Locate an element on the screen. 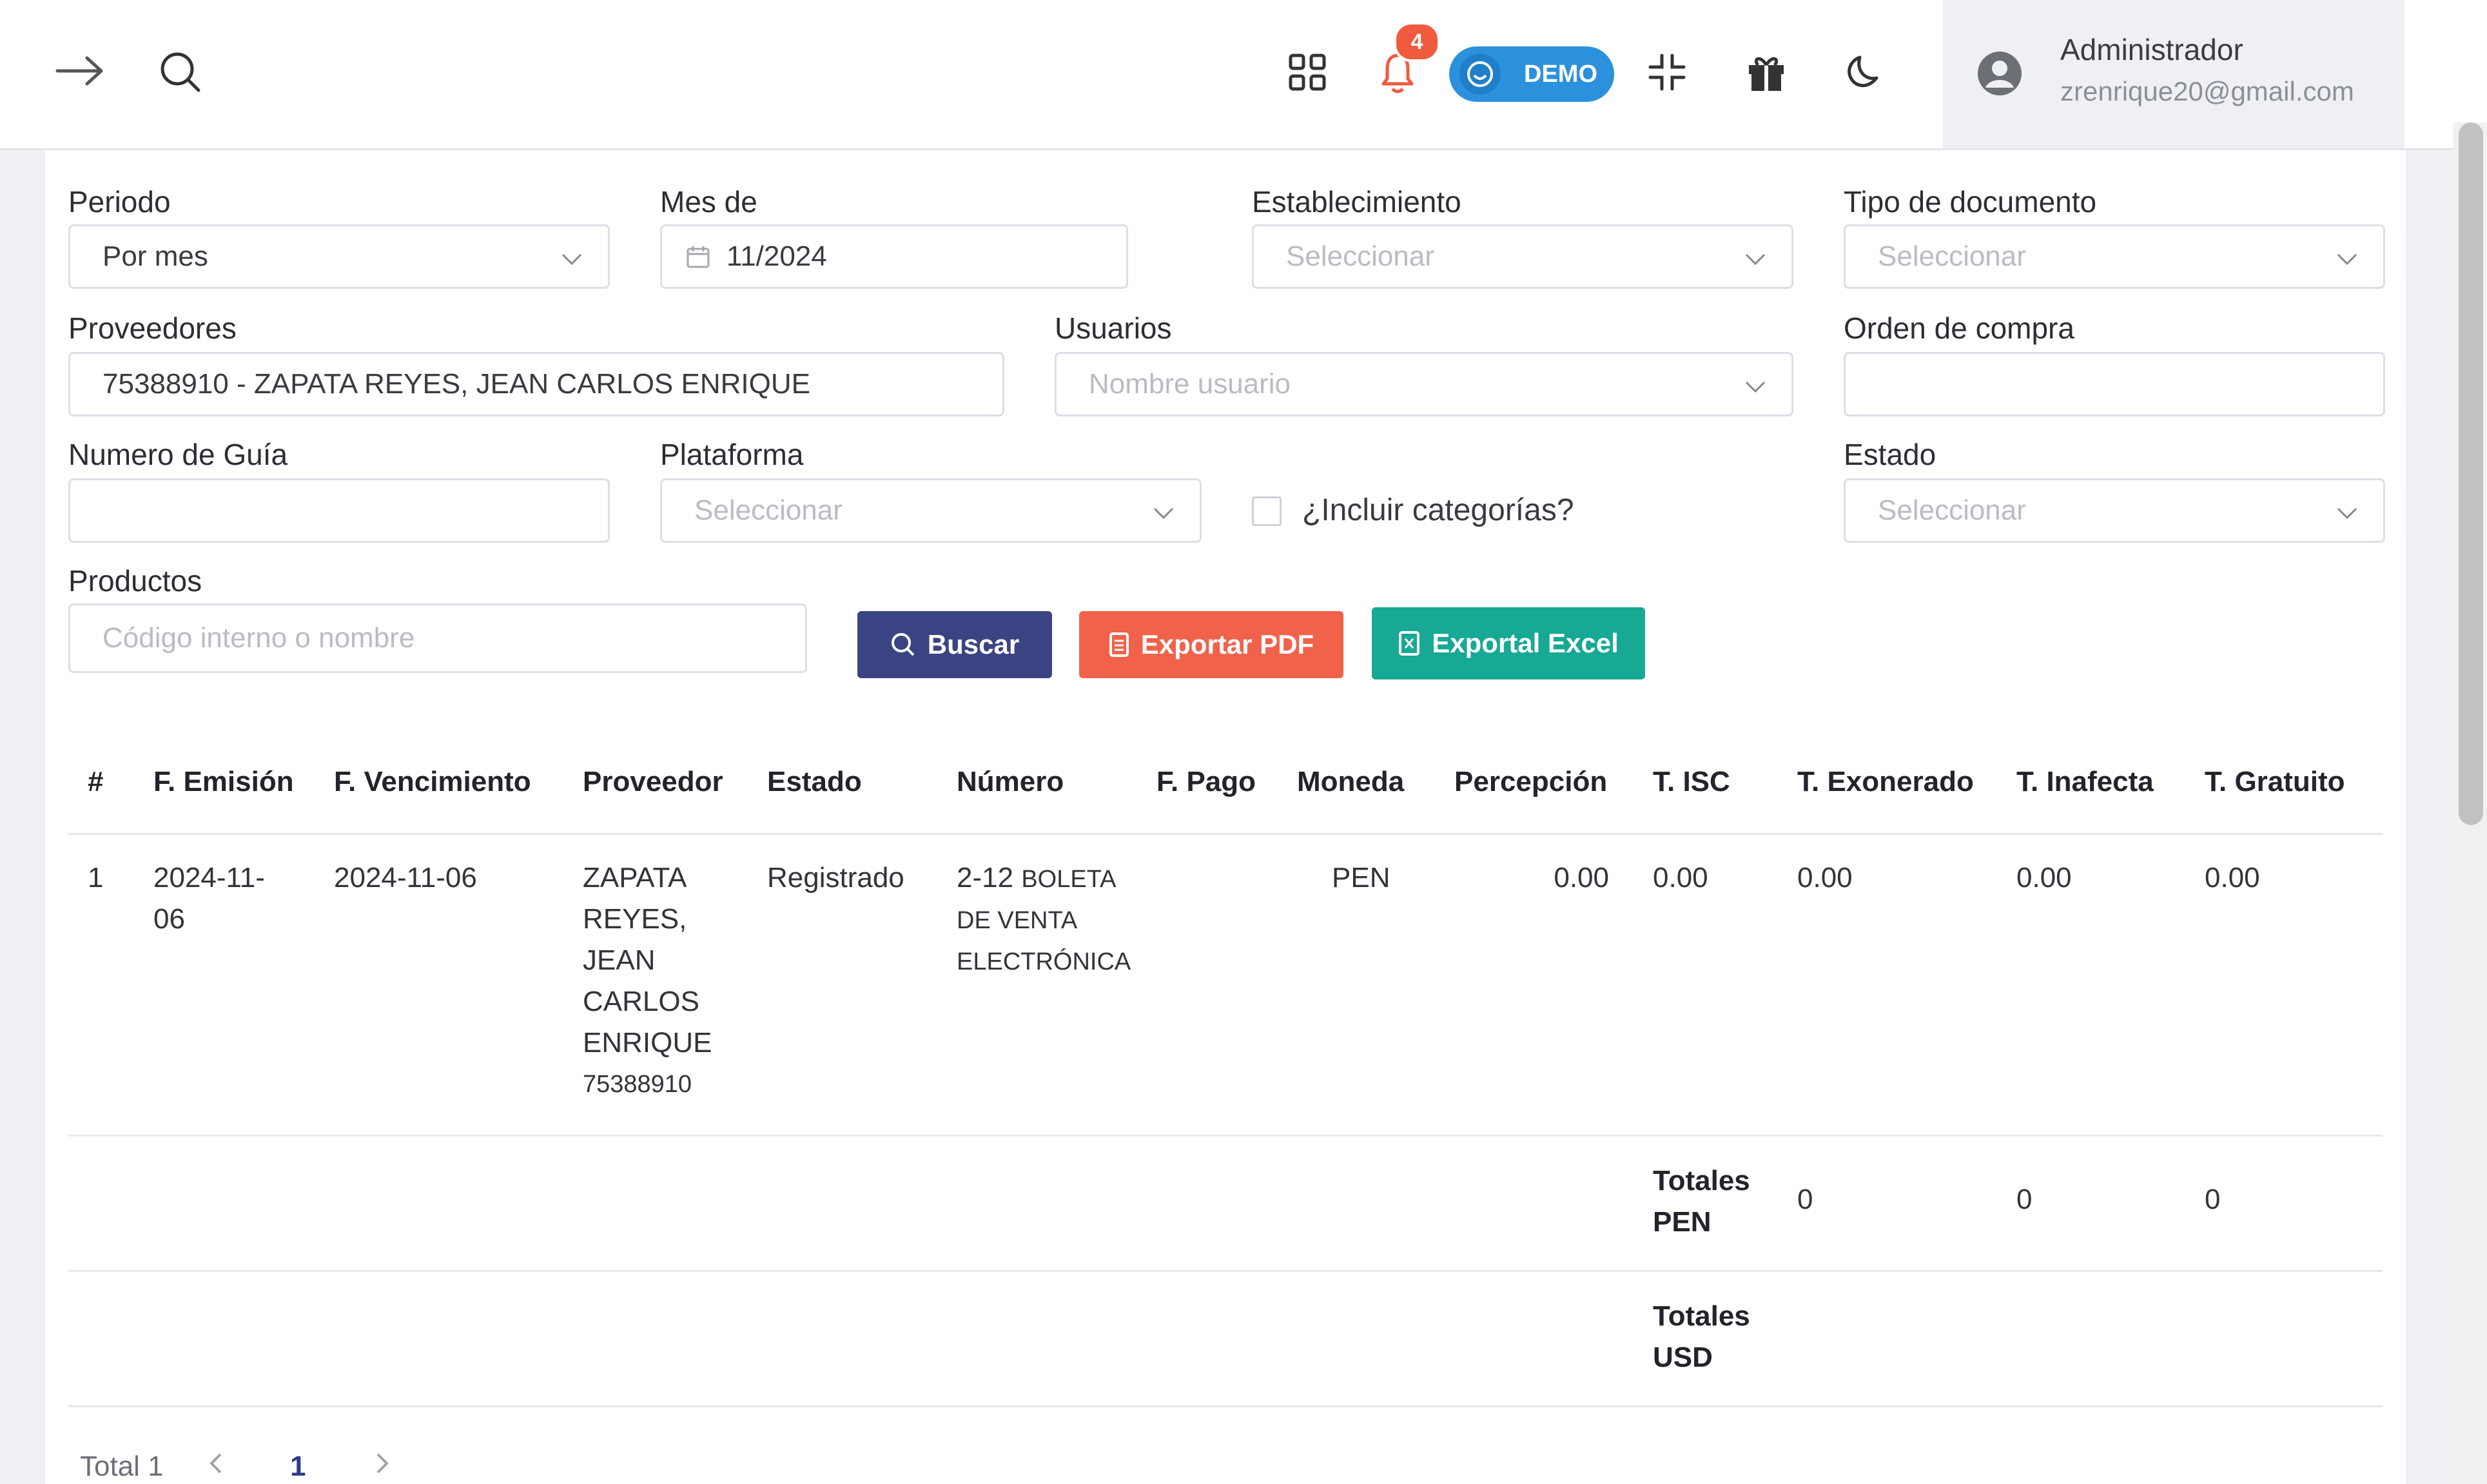  smile-icon is located at coordinates (1480, 74).